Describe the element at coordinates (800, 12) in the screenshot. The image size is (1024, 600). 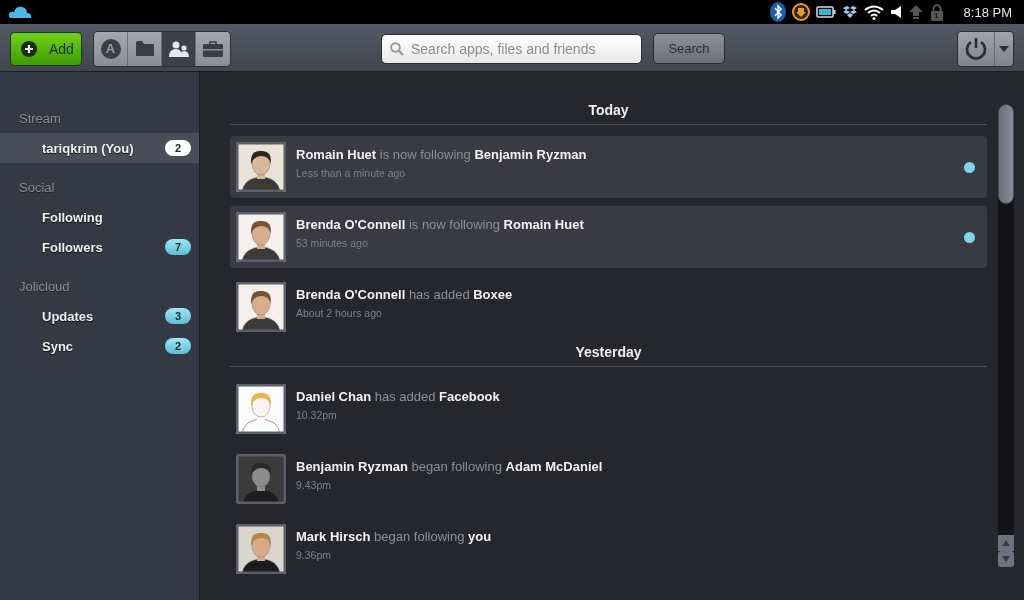
I see `download-icon` at that location.